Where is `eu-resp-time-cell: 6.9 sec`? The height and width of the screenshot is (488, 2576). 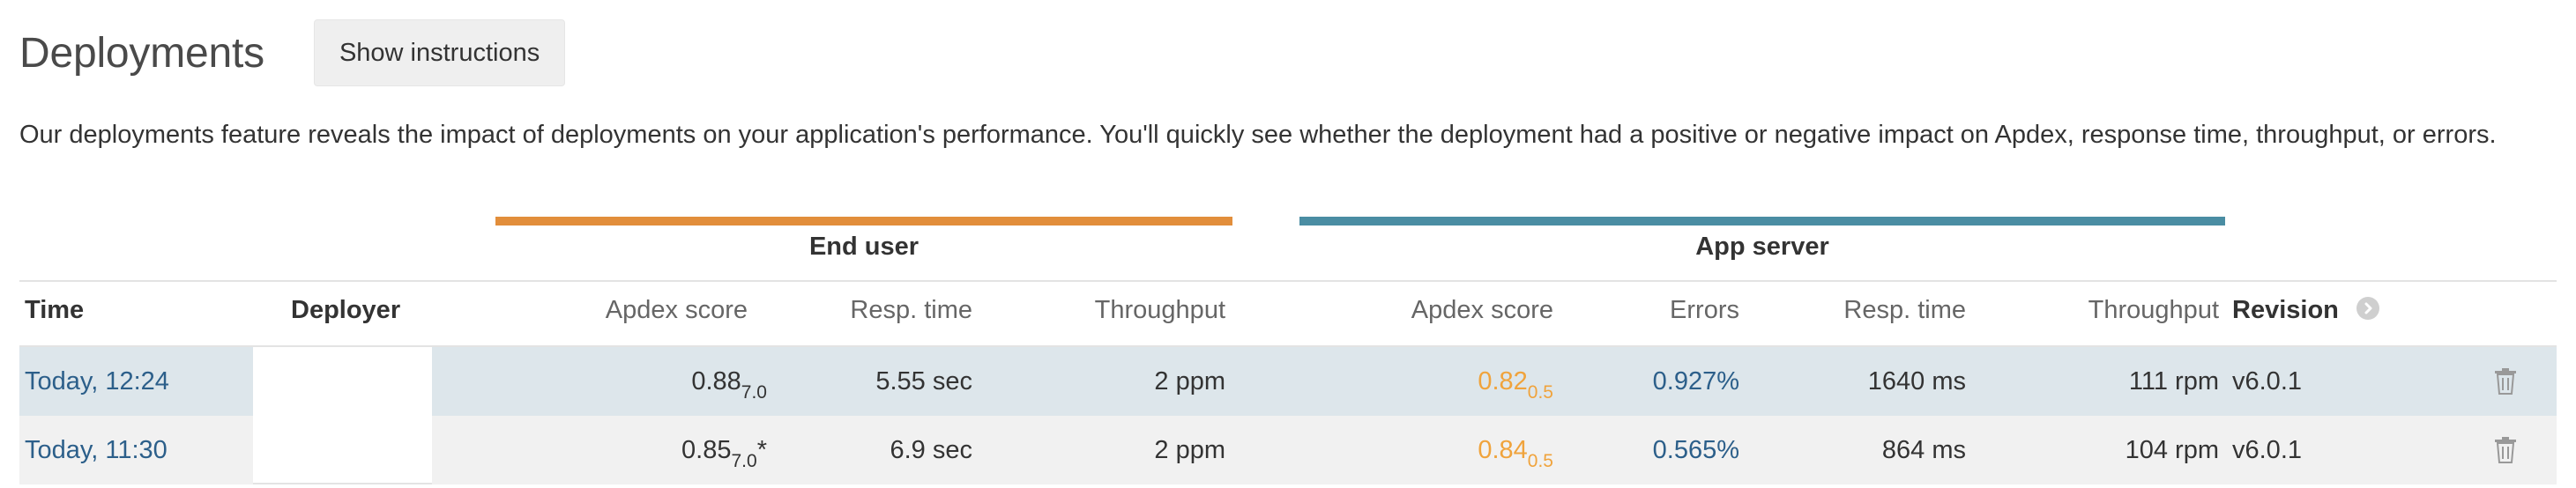
eu-resp-time-cell: 6.9 sec is located at coordinates (932, 450).